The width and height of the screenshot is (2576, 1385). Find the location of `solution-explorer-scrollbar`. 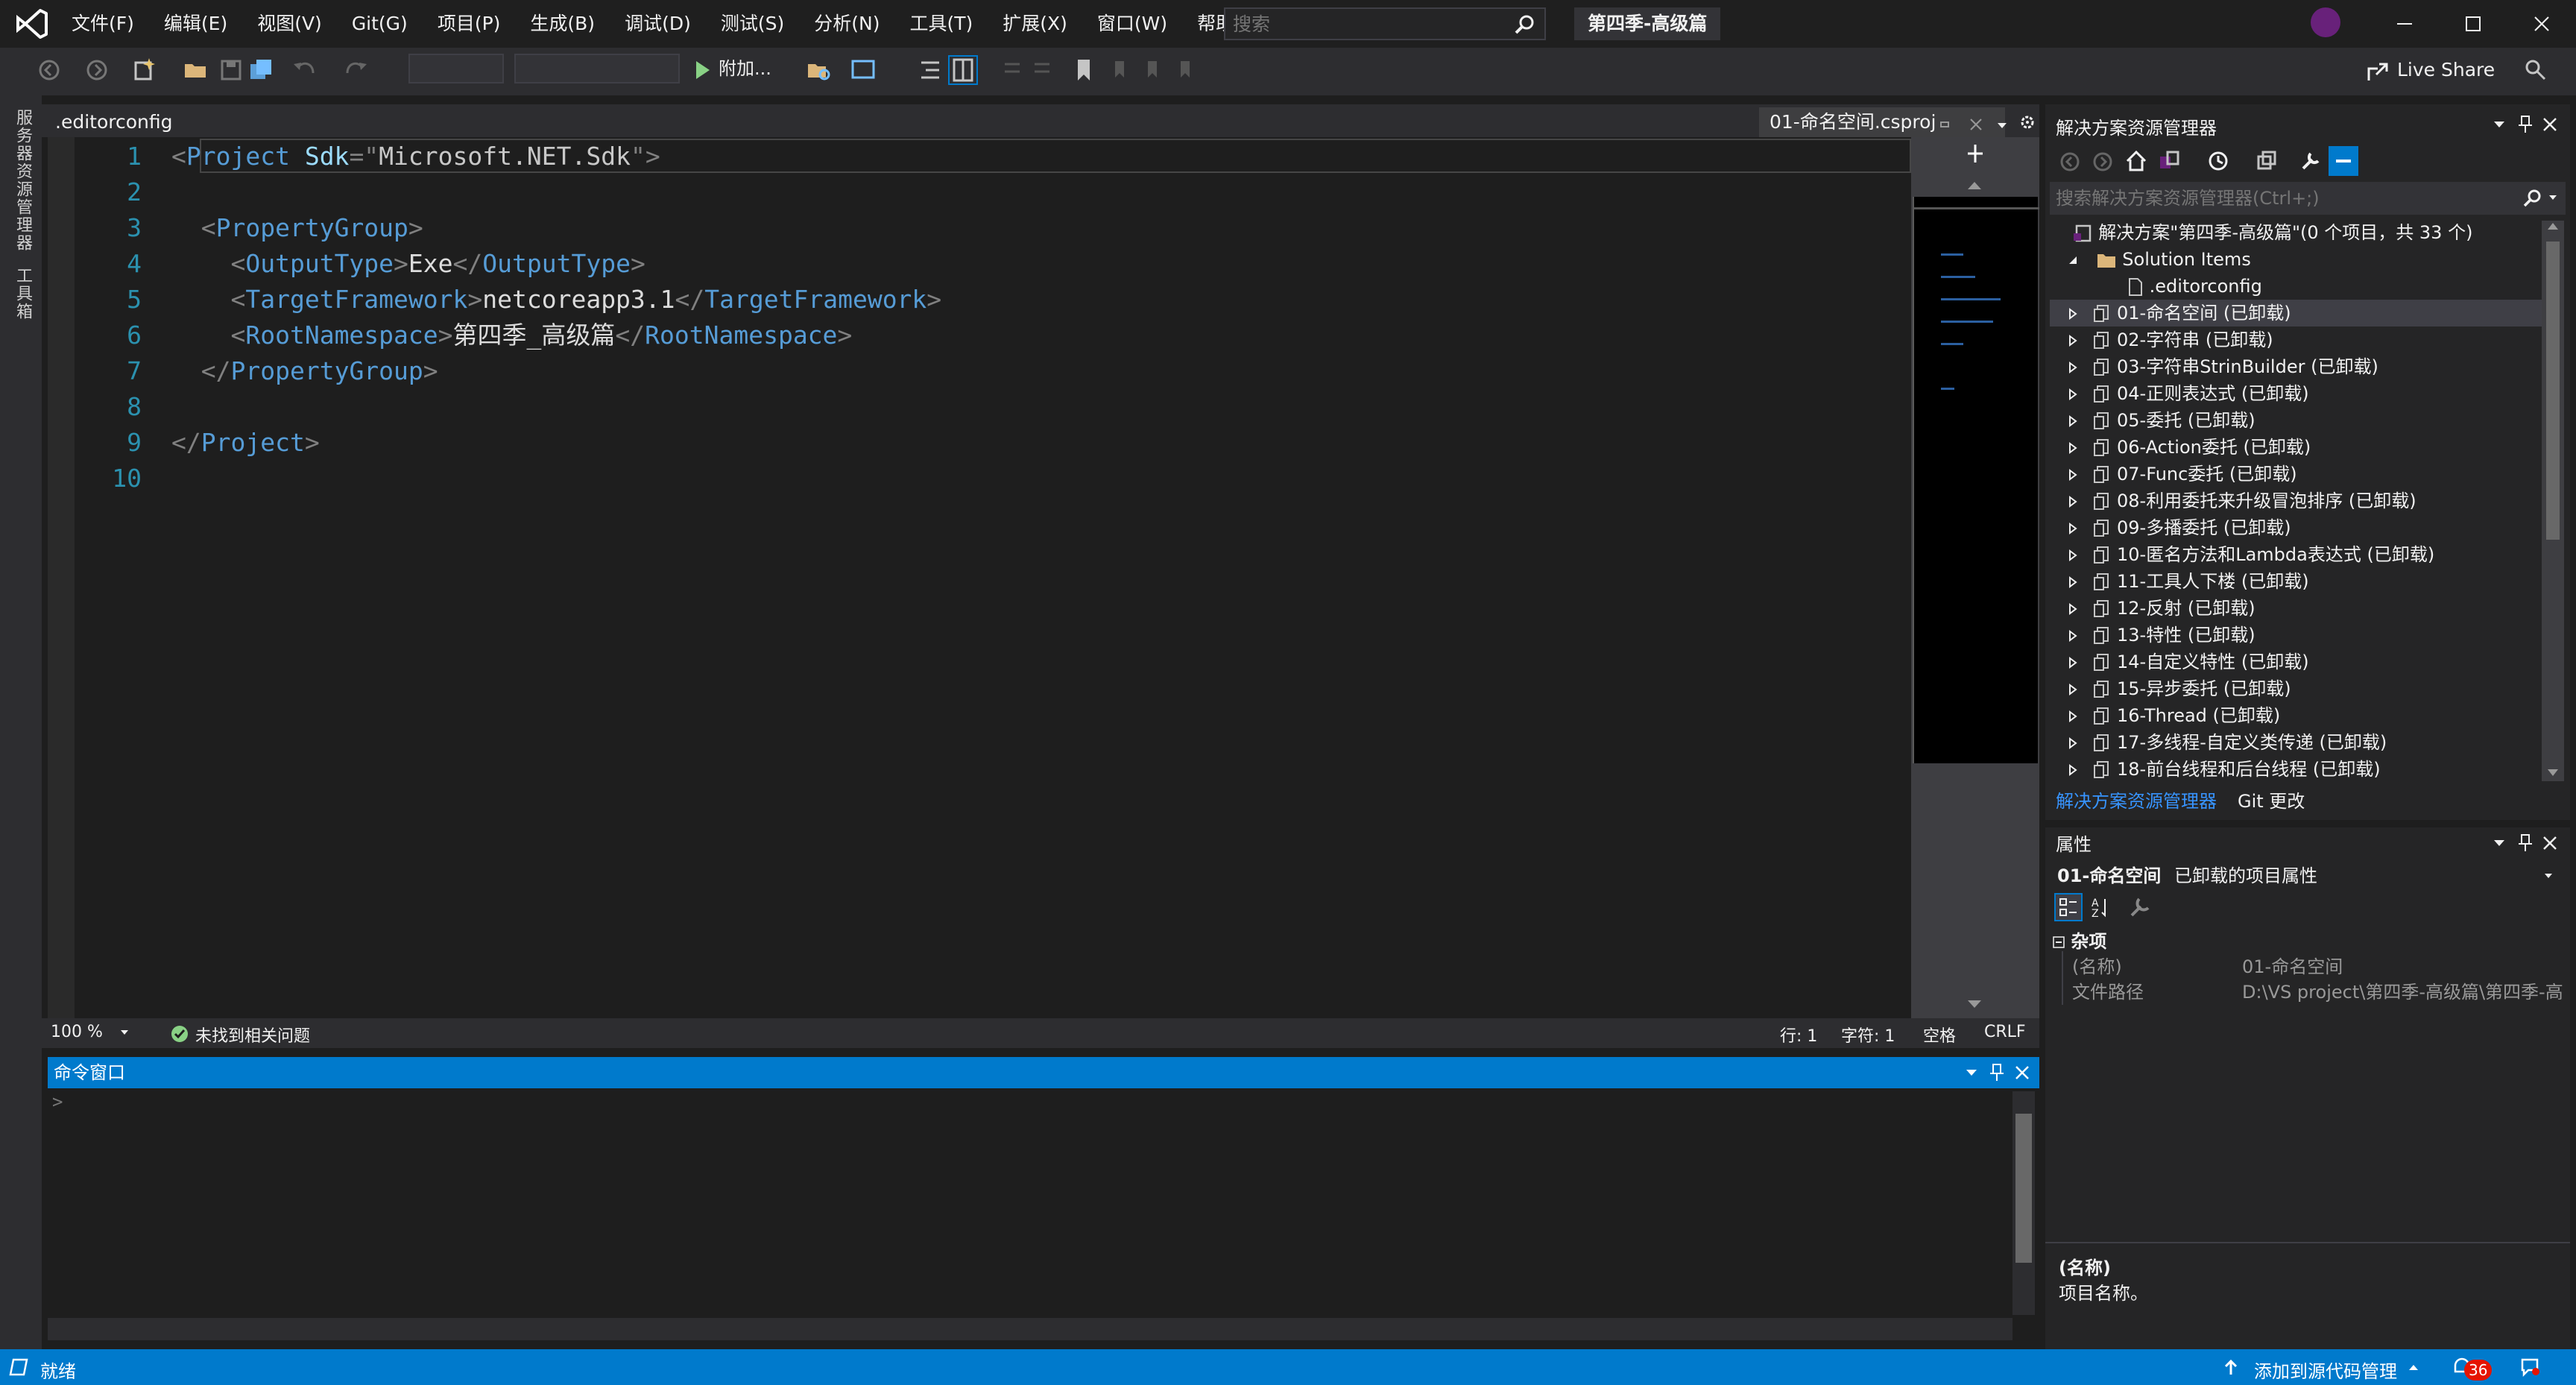

solution-explorer-scrollbar is located at coordinates (2553, 501).